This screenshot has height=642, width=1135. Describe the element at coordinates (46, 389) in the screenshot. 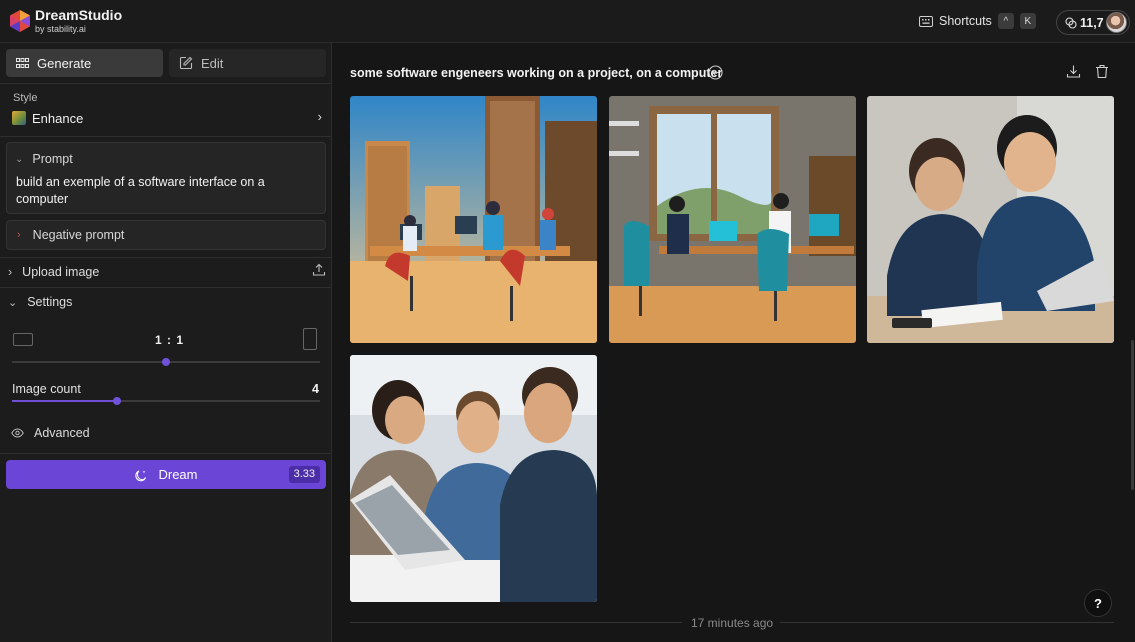

I see `image-count-label: Image count` at that location.